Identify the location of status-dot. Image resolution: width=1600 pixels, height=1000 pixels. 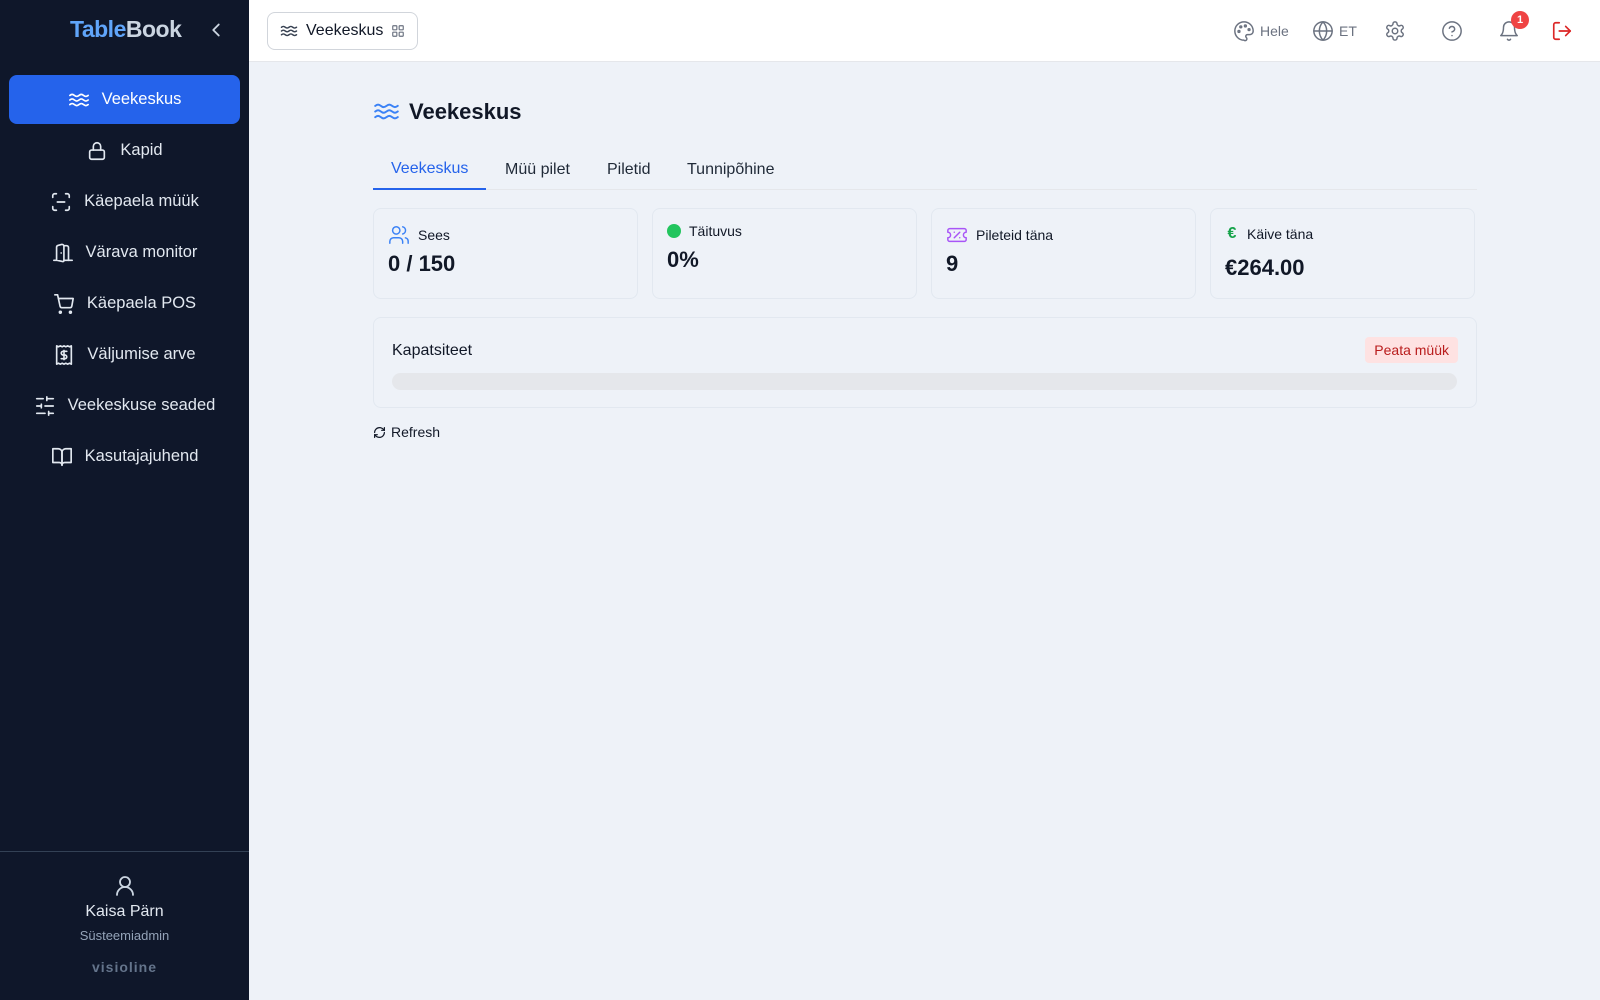
(674, 231).